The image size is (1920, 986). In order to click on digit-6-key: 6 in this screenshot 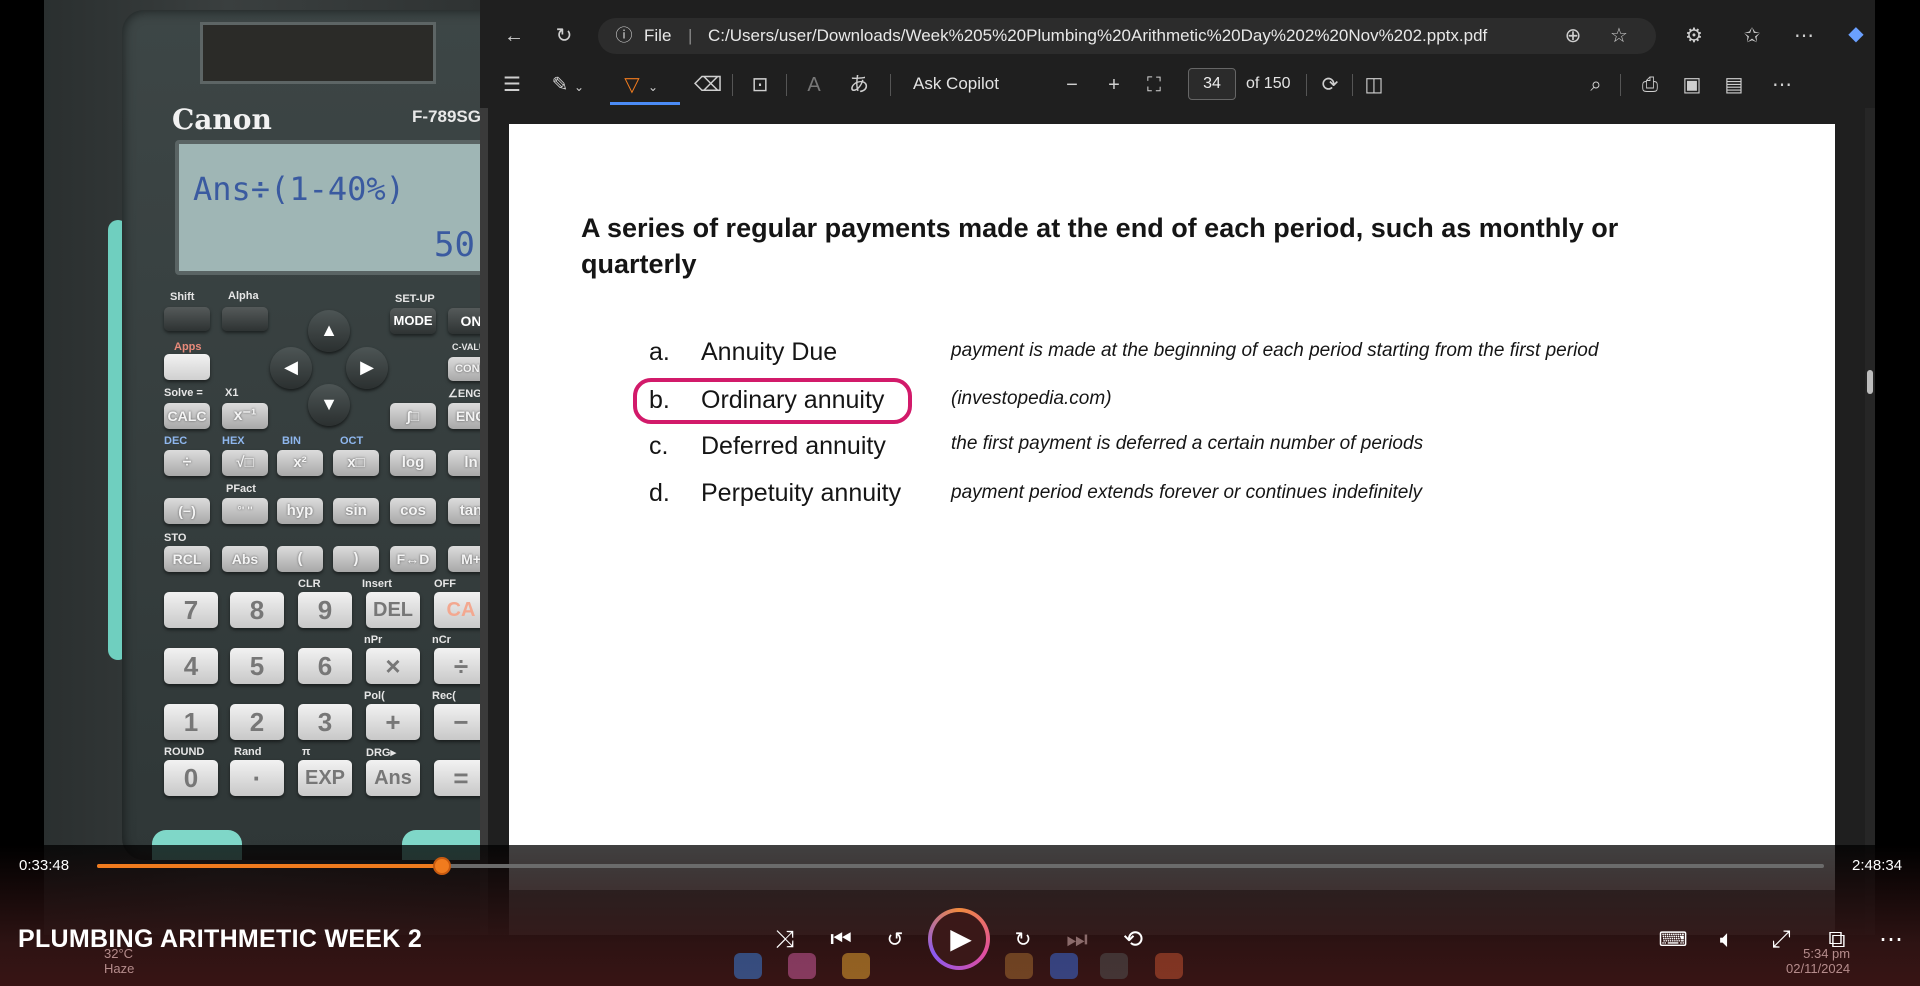, I will do `click(325, 666)`.